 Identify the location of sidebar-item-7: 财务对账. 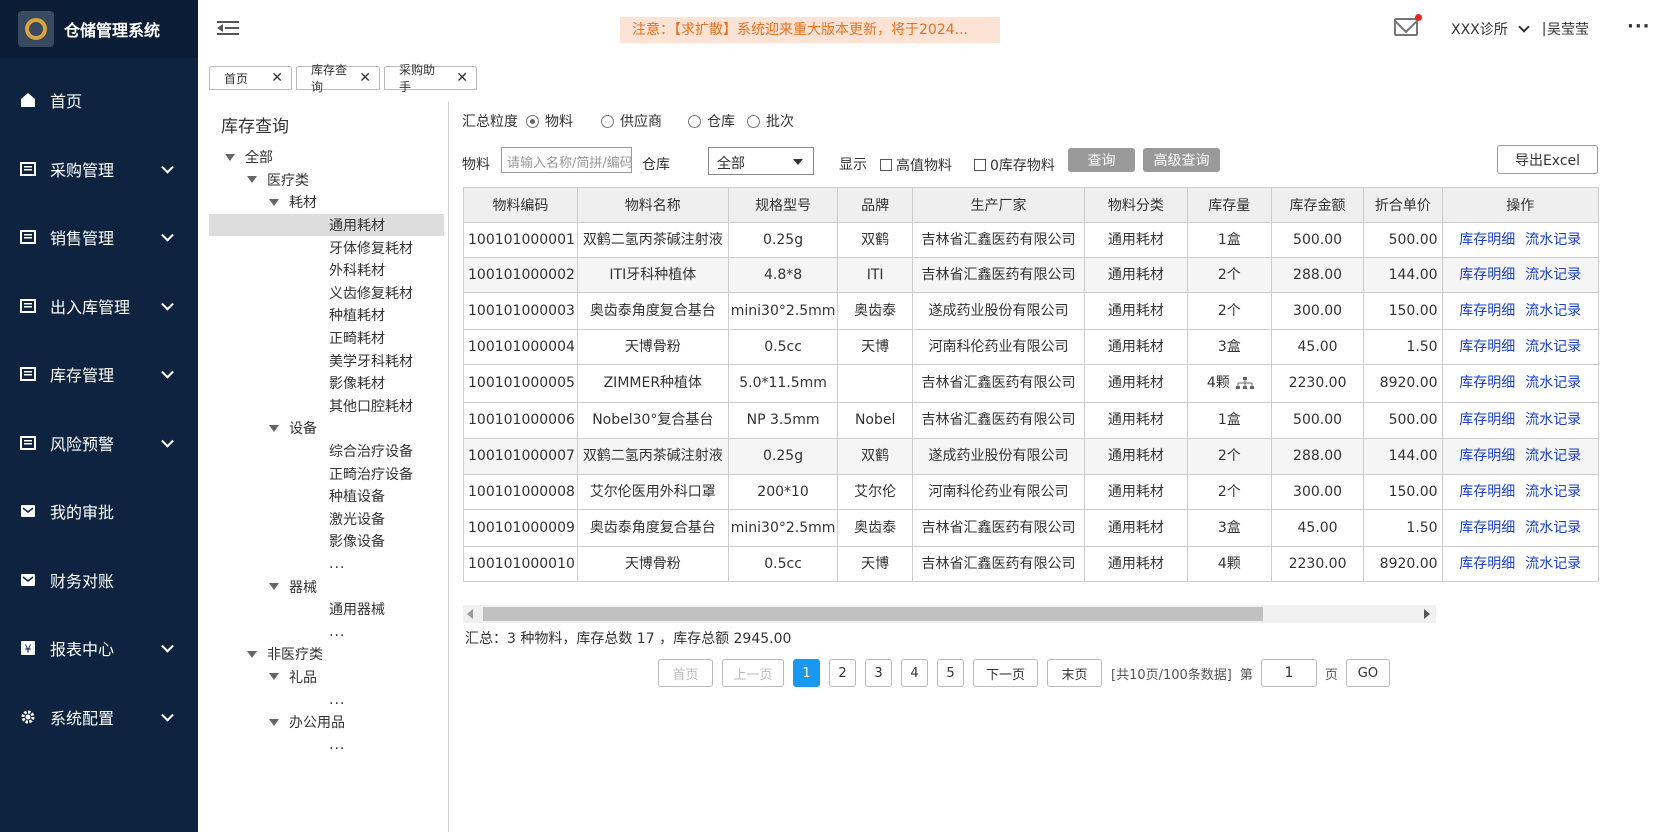
(99, 580).